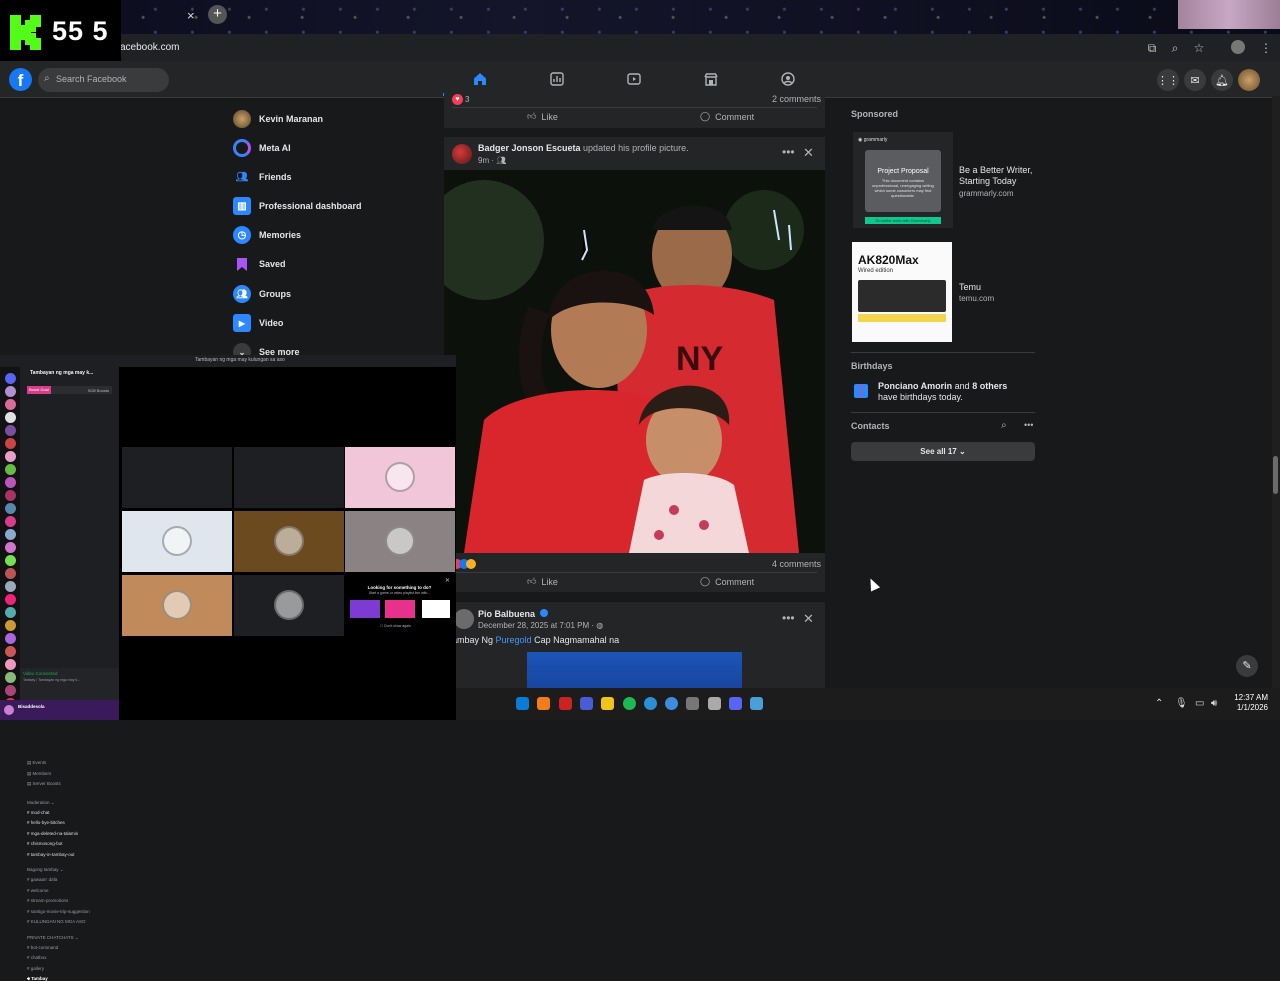  Describe the element at coordinates (262, 148) in the screenshot. I see `sidebar-item-meta-ai: Meta AI` at that location.